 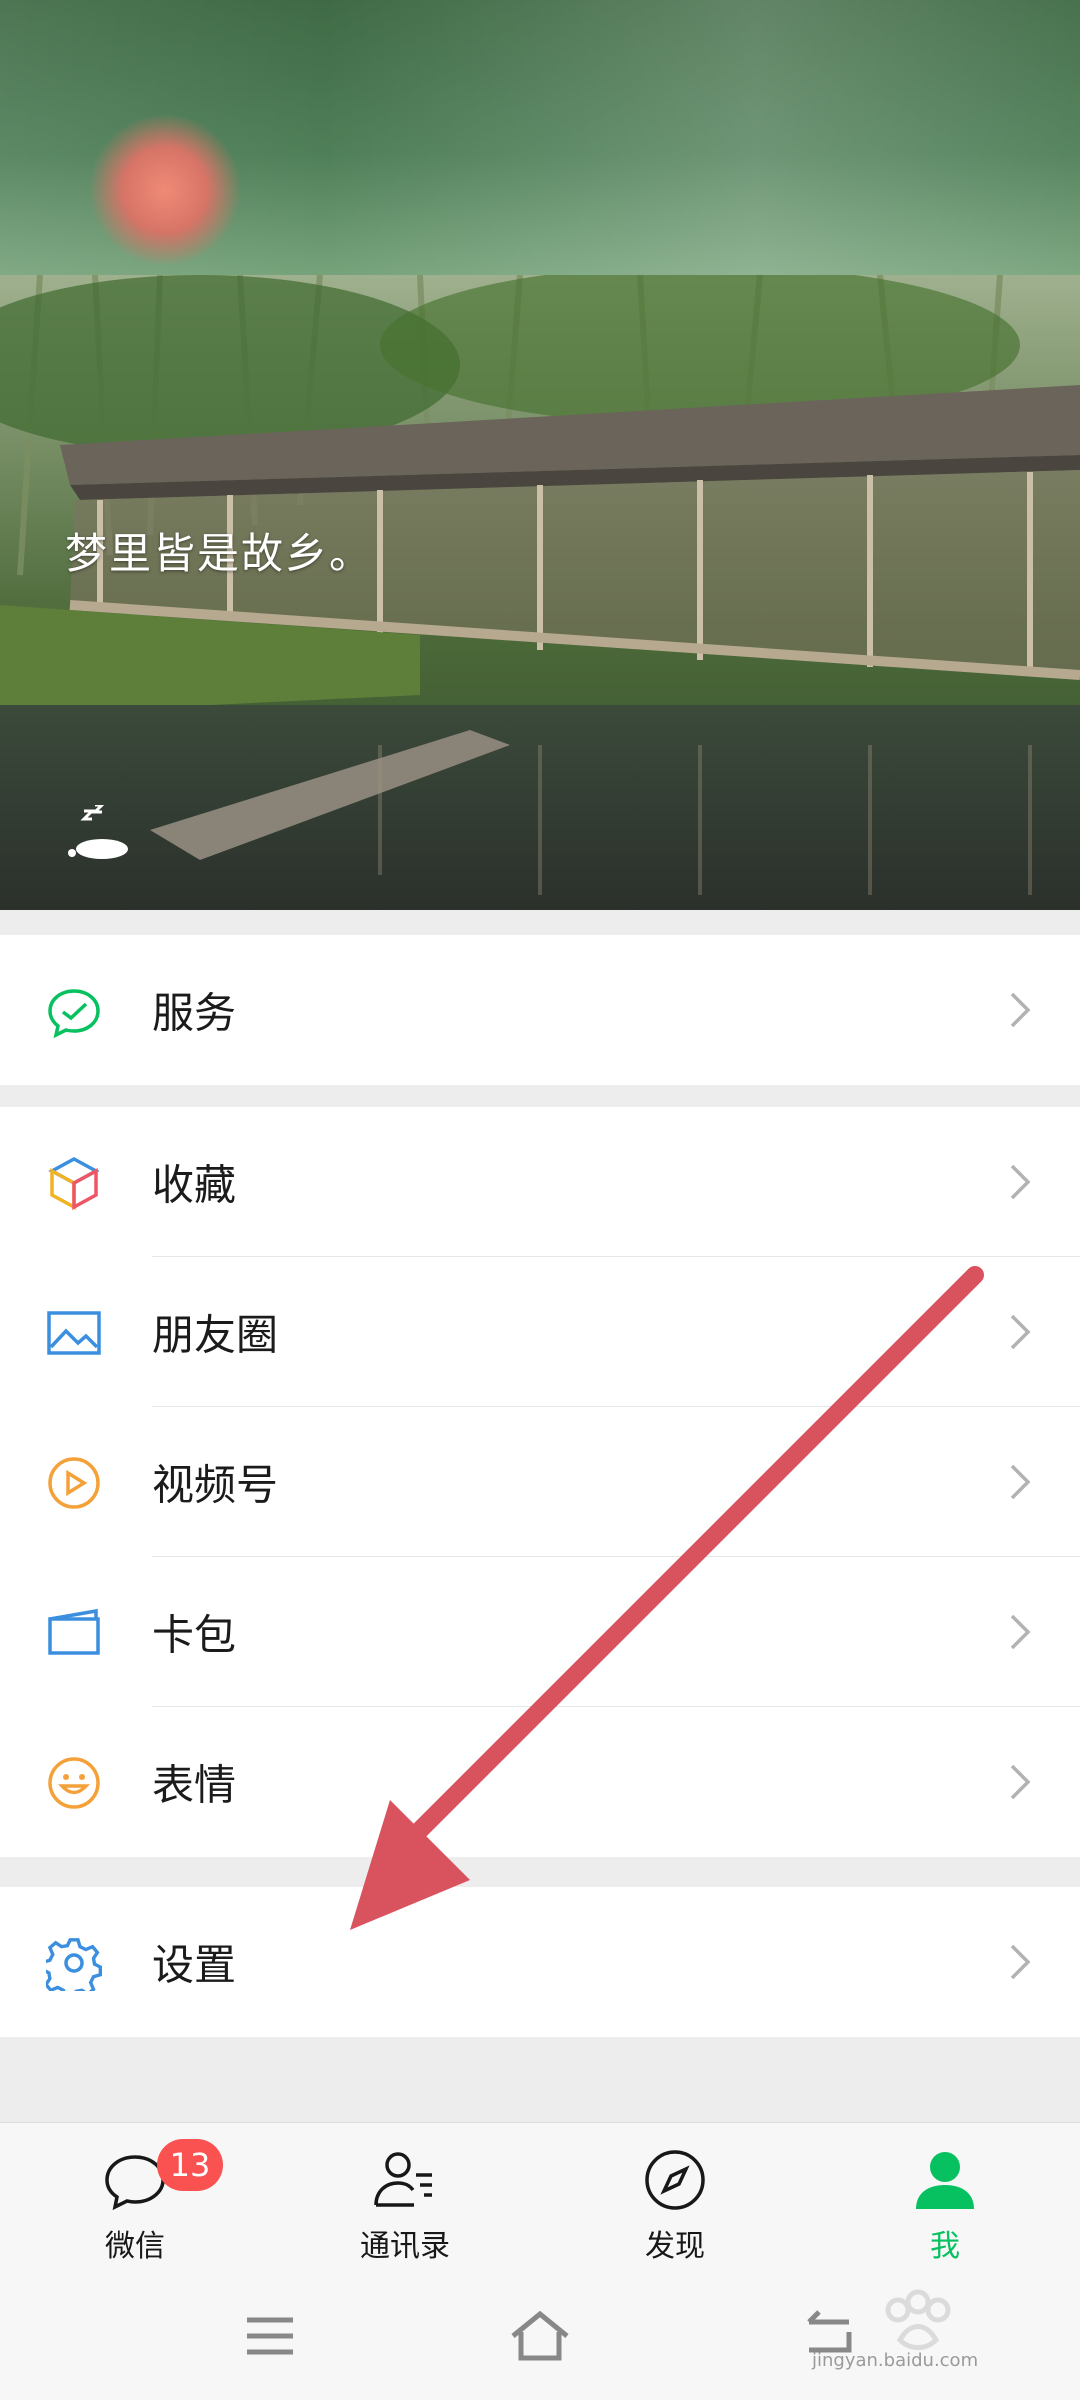 I want to click on tab-me: 我, so click(x=945, y=2198).